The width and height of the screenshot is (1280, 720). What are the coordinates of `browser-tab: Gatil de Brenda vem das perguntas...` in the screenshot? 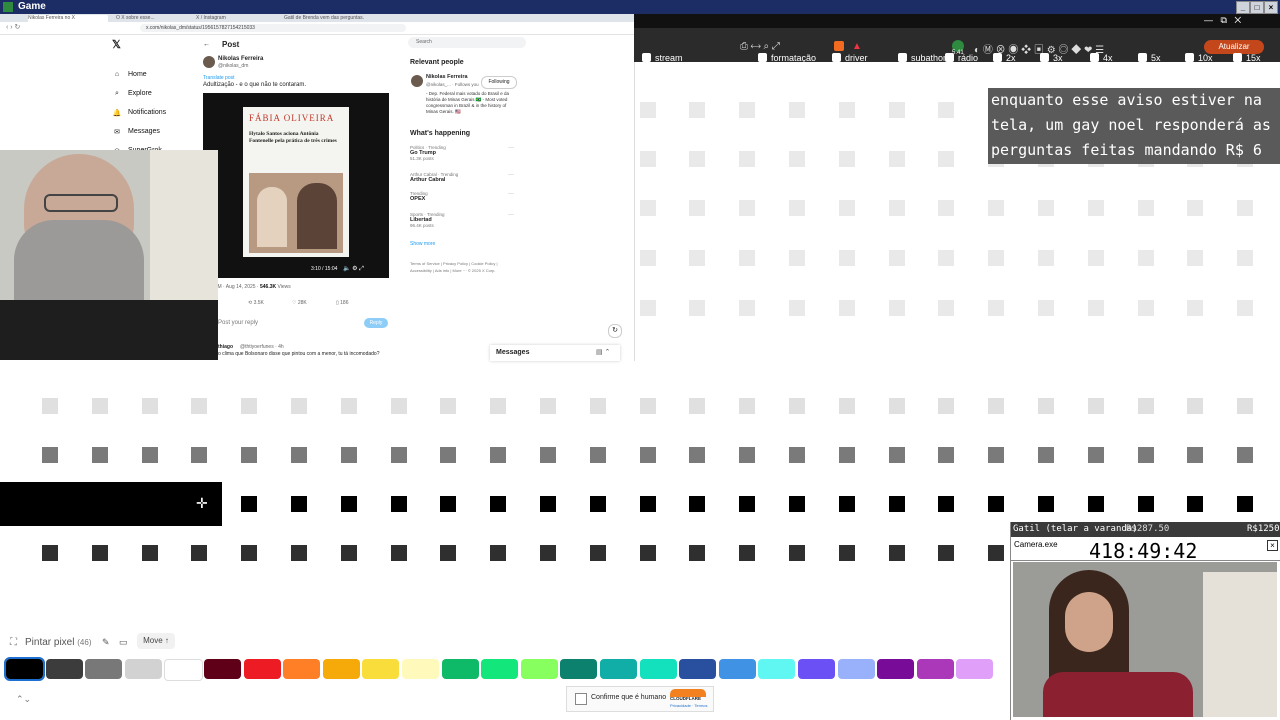 It's located at (324, 18).